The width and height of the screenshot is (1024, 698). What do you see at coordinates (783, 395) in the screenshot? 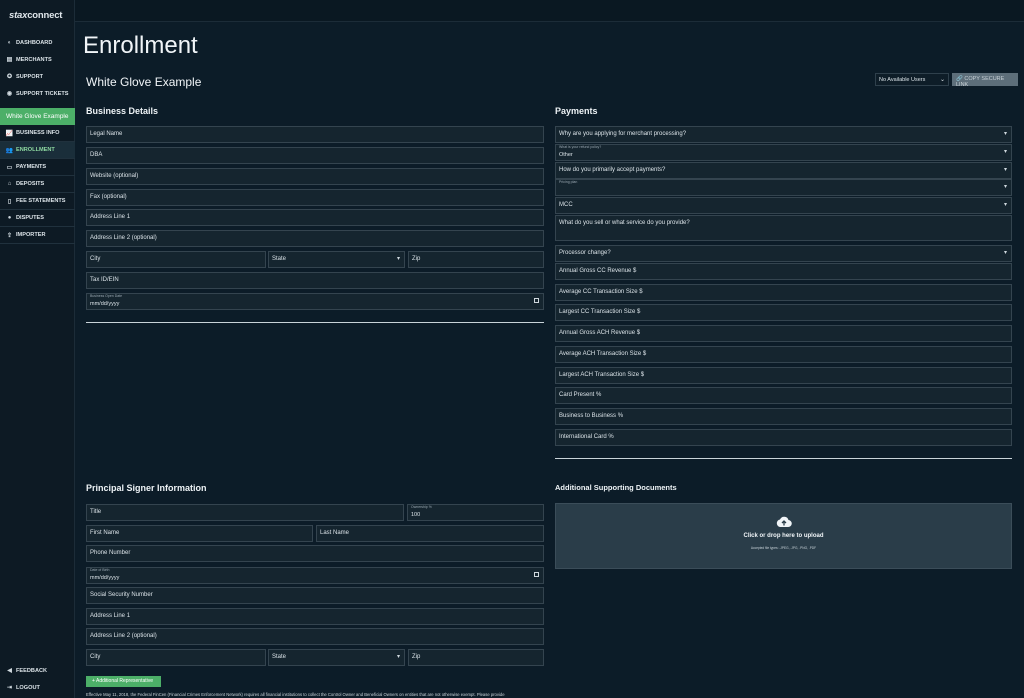
I see `card-present-field: Card Present %` at bounding box center [783, 395].